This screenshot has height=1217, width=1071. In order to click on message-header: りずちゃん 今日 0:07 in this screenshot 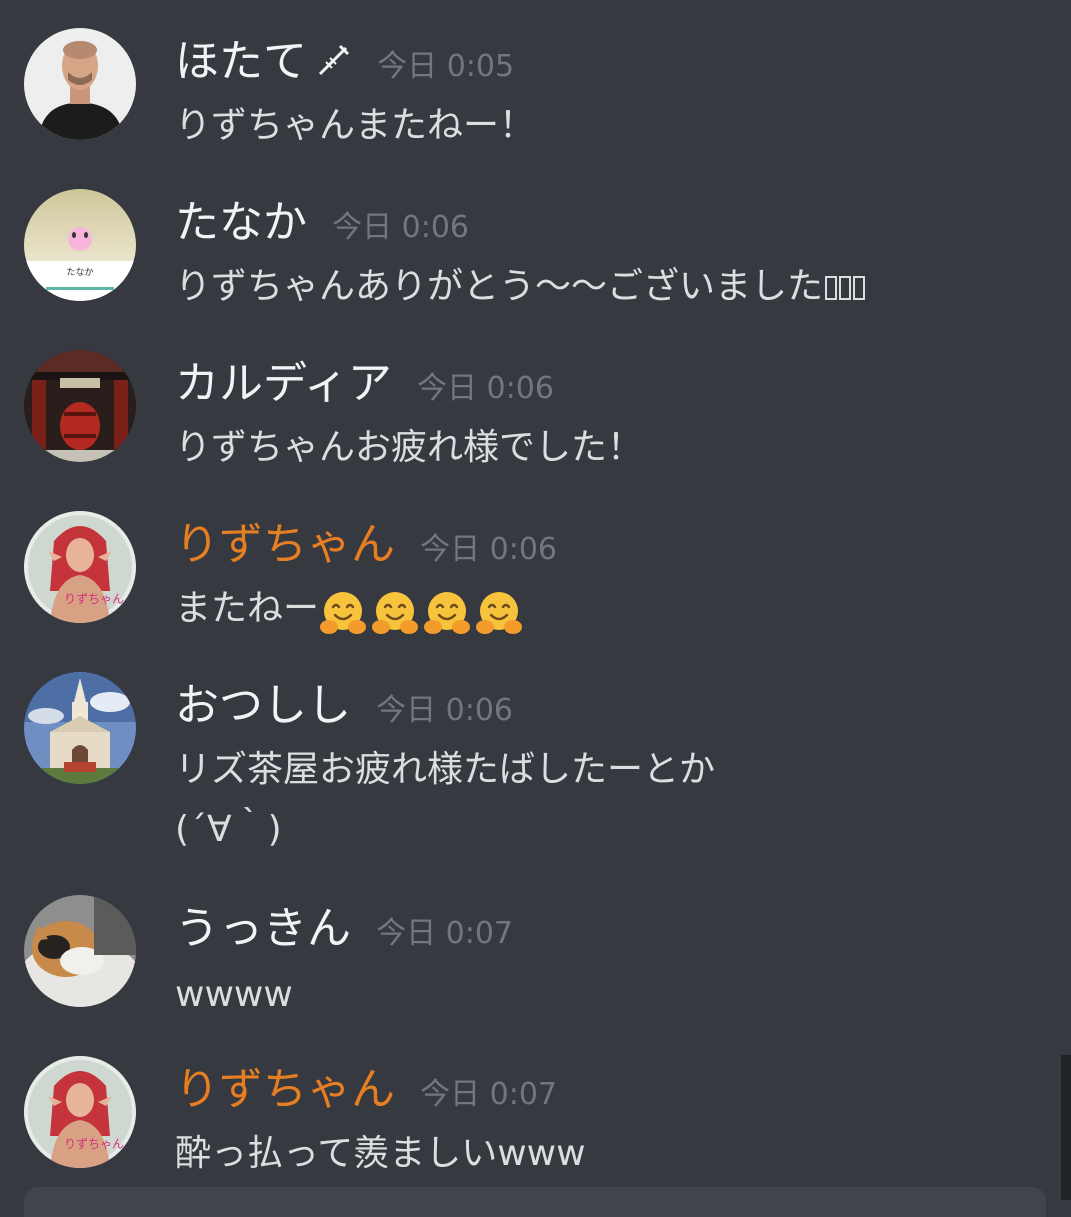, I will do `click(366, 1090)`.